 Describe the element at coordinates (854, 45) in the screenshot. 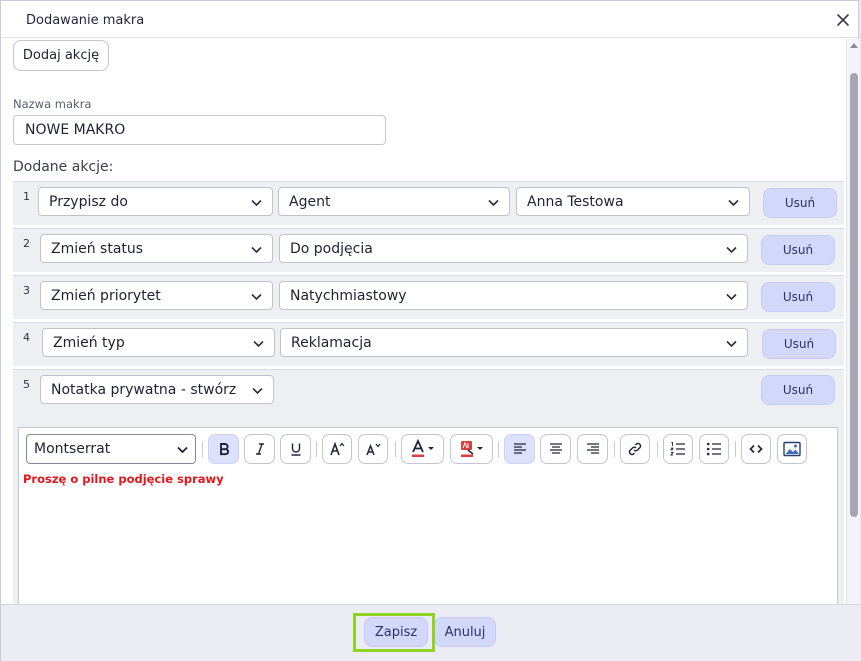

I see `scroll-up-arrow-icon` at that location.